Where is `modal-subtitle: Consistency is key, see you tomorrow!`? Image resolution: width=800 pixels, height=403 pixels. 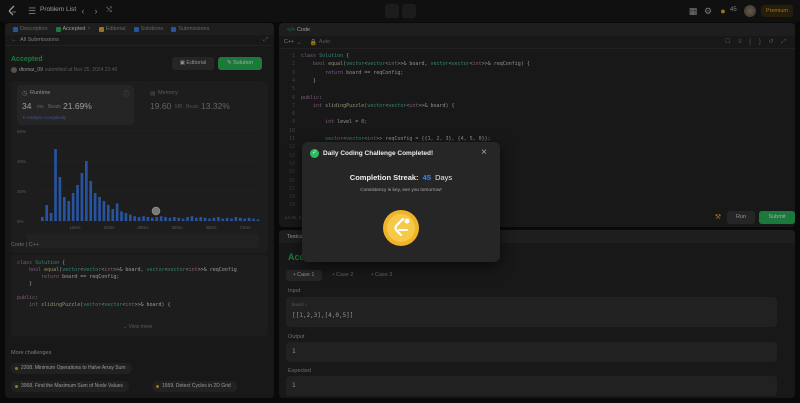
modal-subtitle: Consistency is key, see you tomorrow! is located at coordinates (401, 190).